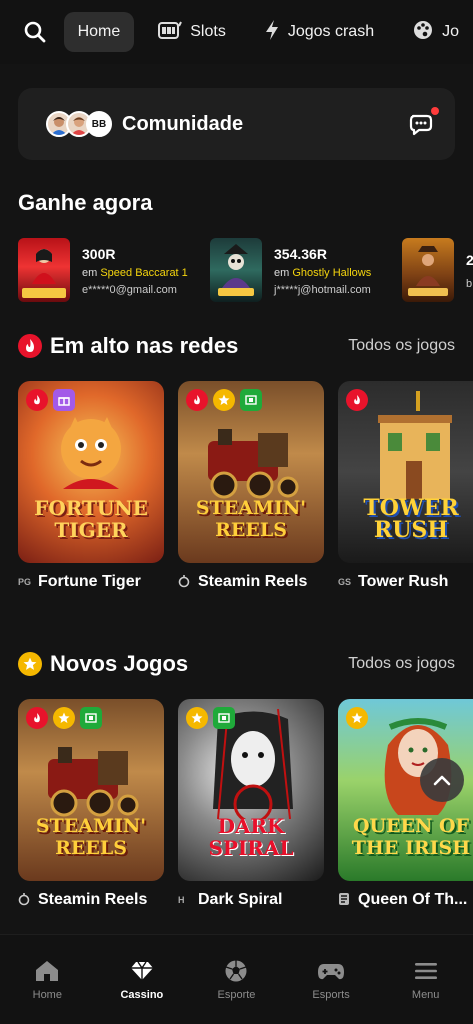 The height and width of the screenshot is (1024, 473). I want to click on bottom-nav-menu: Menu, so click(425, 979).